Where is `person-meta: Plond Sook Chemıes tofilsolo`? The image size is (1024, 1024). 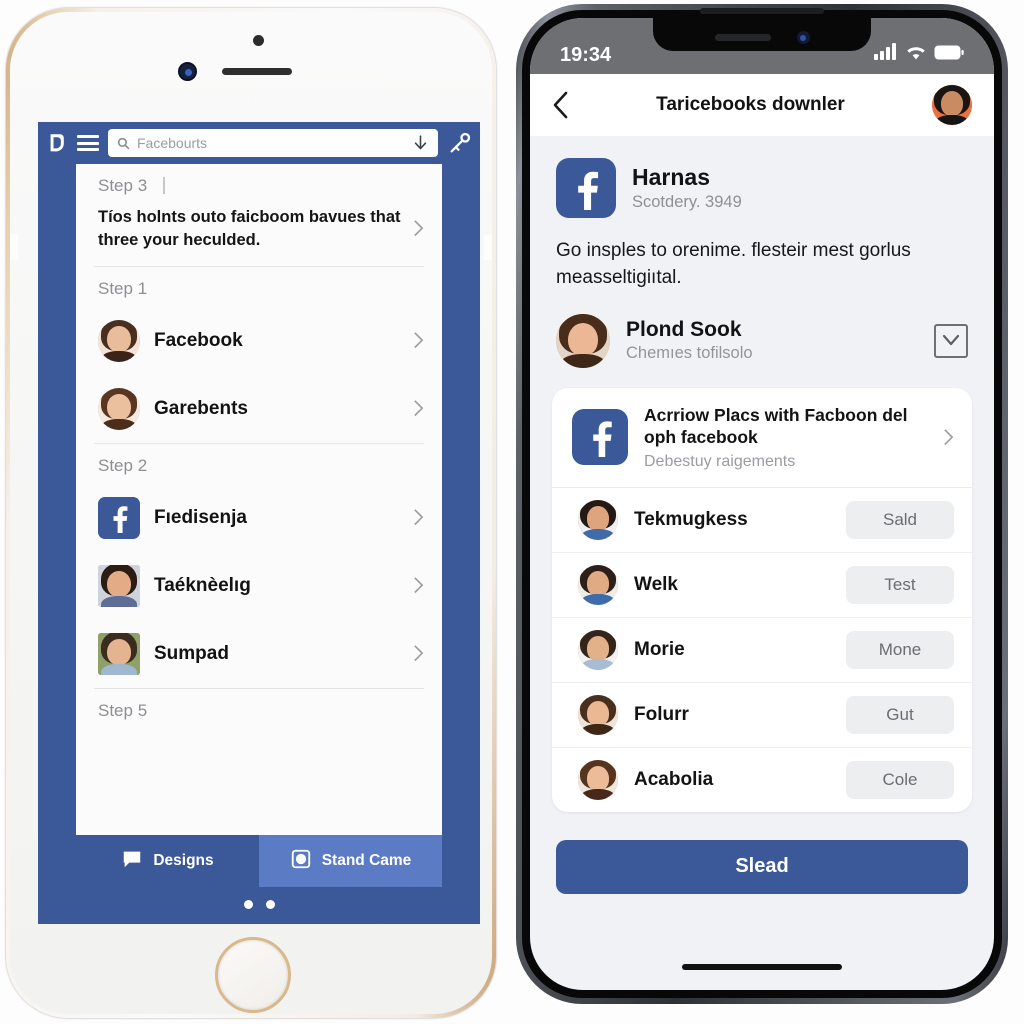
person-meta: Plond Sook Chemıes tofilsolo is located at coordinates (772, 340).